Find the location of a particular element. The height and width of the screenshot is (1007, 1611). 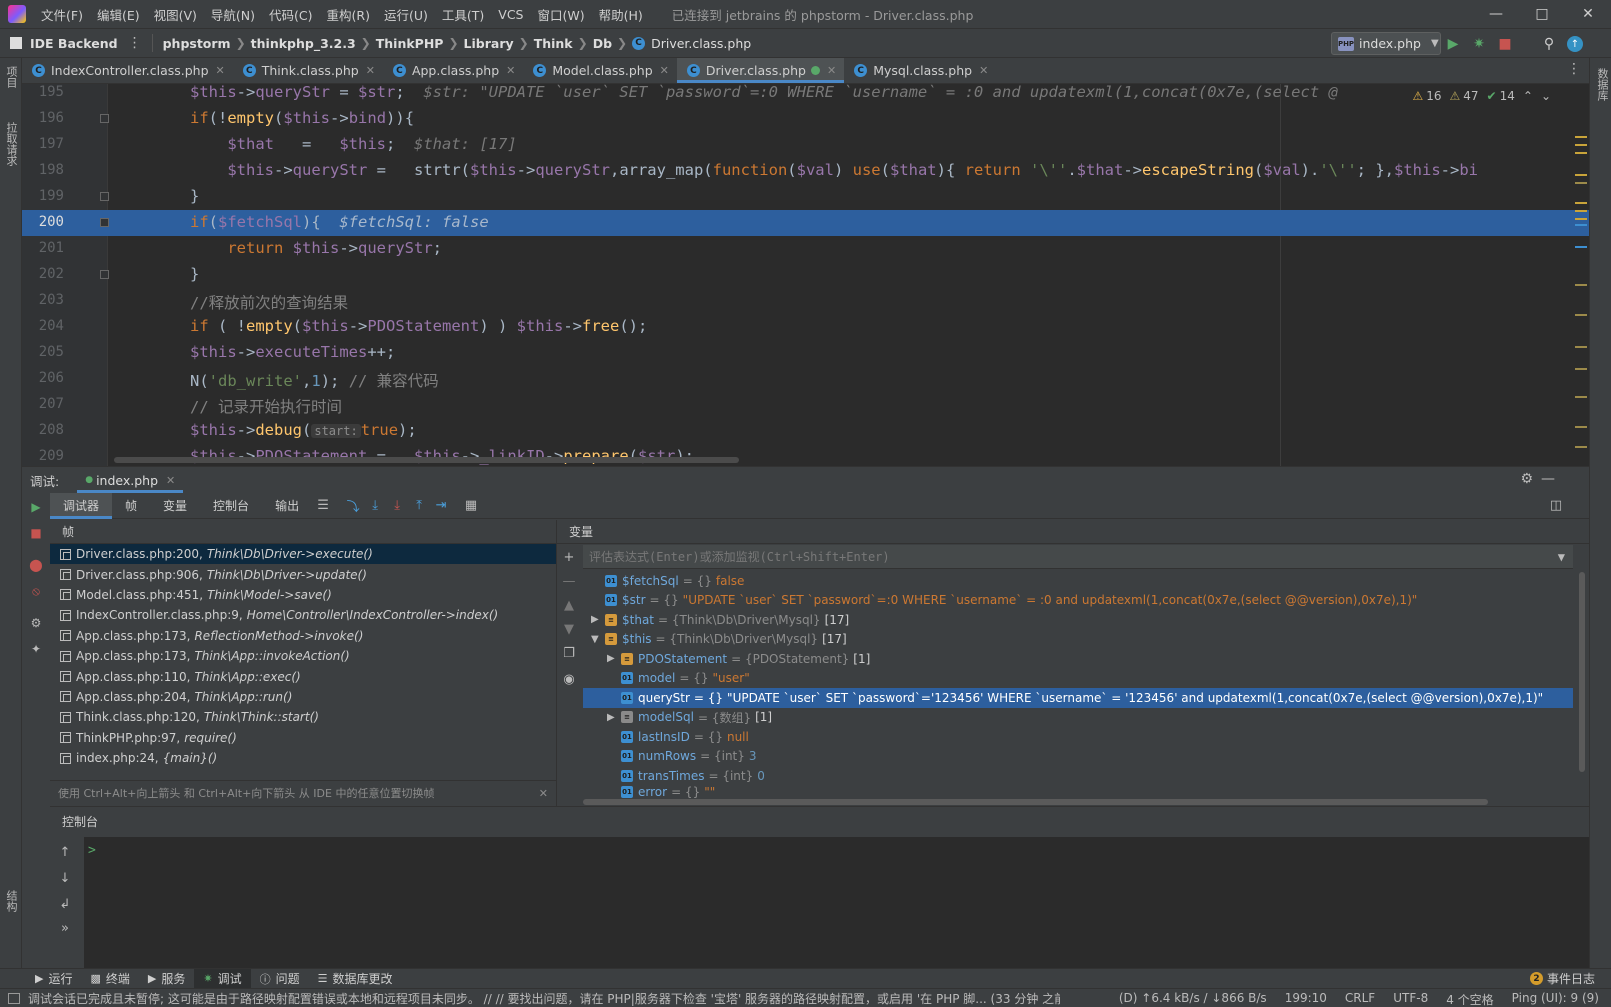

settings-icon: ⚙ is located at coordinates (36, 623).